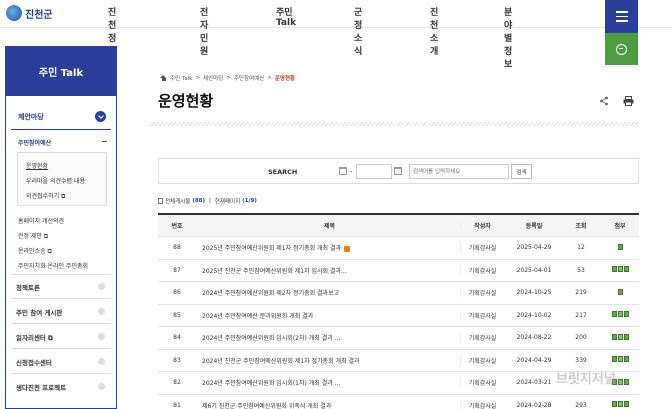 The image size is (672, 409). I want to click on row-date: 2025-04-01, so click(534, 270).